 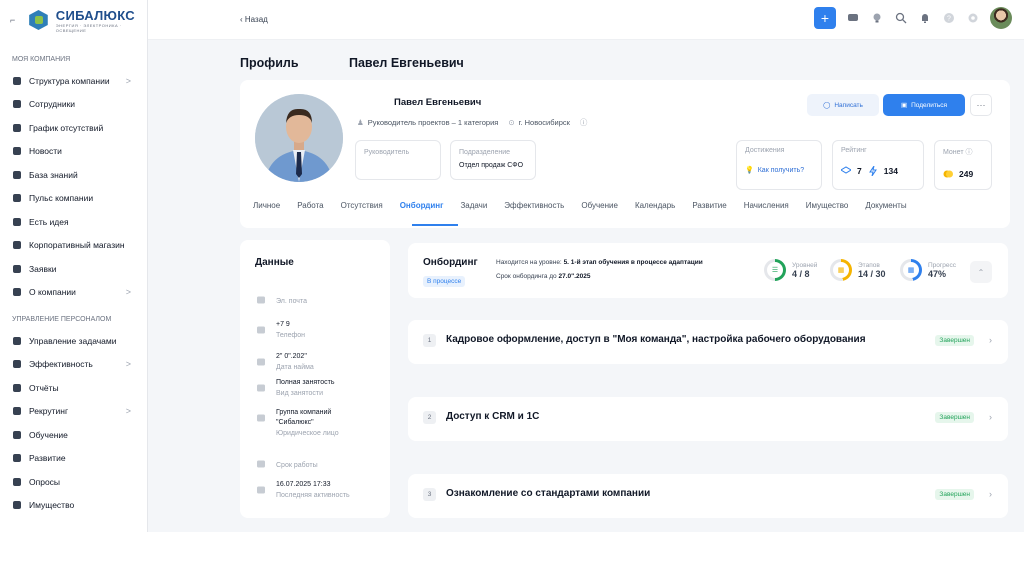 I want to click on sidebar-item: Структура компании >, so click(x=73, y=81).